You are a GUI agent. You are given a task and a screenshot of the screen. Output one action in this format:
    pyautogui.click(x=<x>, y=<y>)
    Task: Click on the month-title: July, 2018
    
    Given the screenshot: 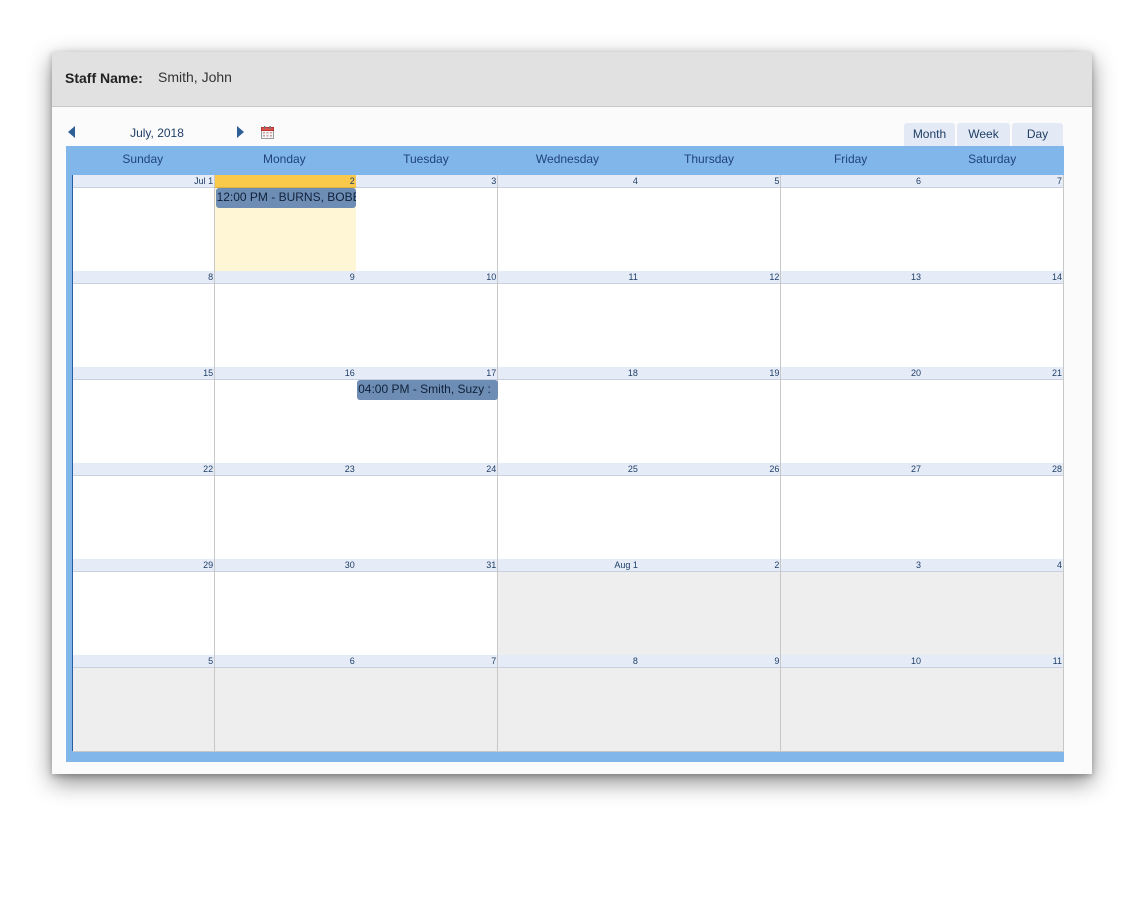 What is the action you would take?
    pyautogui.click(x=157, y=133)
    